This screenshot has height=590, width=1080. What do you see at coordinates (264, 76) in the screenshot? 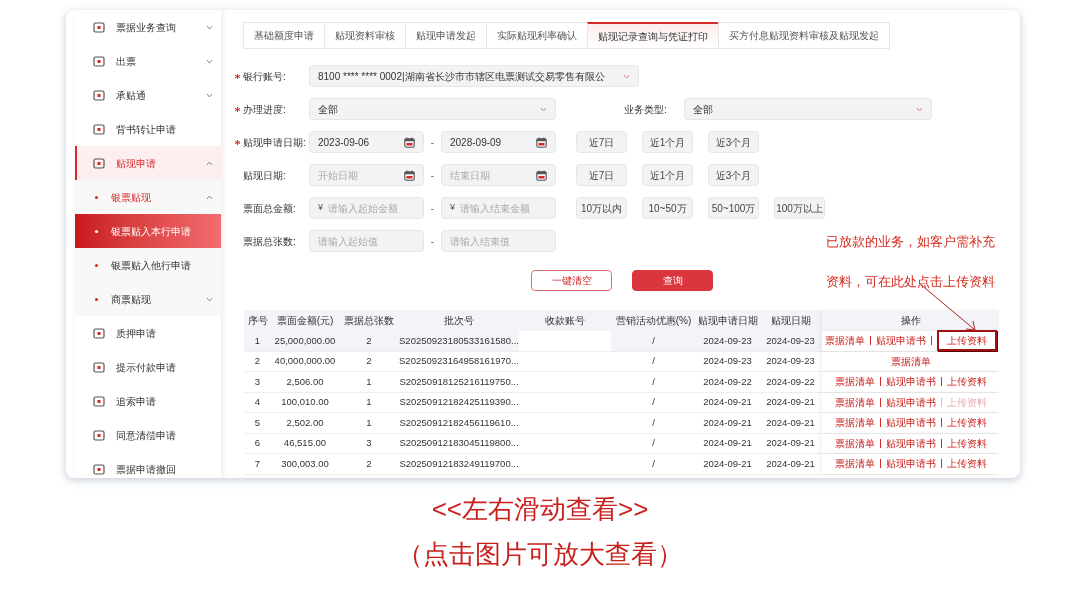
I see `field-label: 银行账号:` at bounding box center [264, 76].